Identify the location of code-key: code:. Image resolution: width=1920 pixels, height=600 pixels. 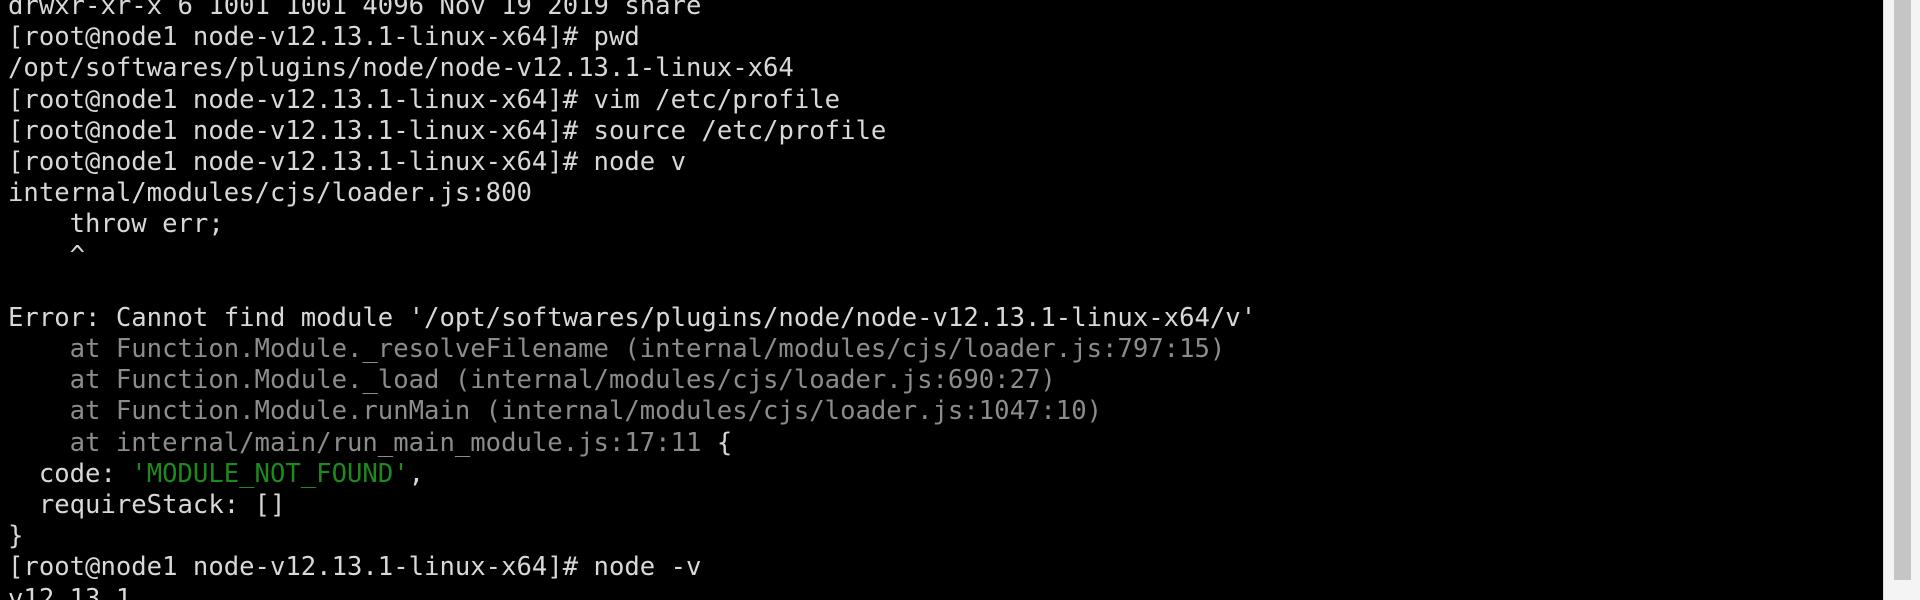
(70, 473).